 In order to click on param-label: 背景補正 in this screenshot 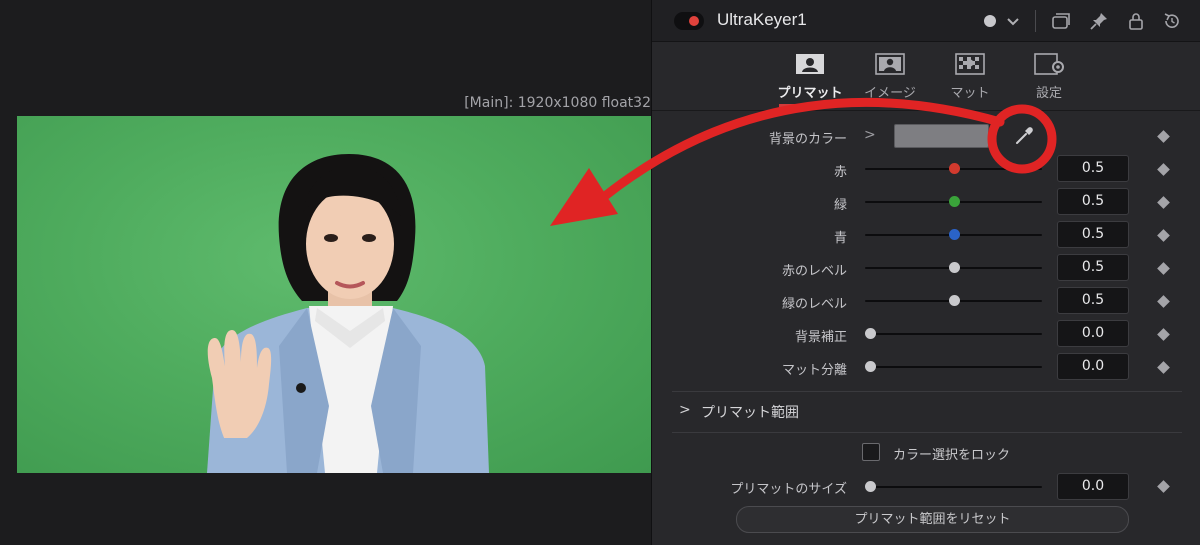, I will do `click(820, 337)`.